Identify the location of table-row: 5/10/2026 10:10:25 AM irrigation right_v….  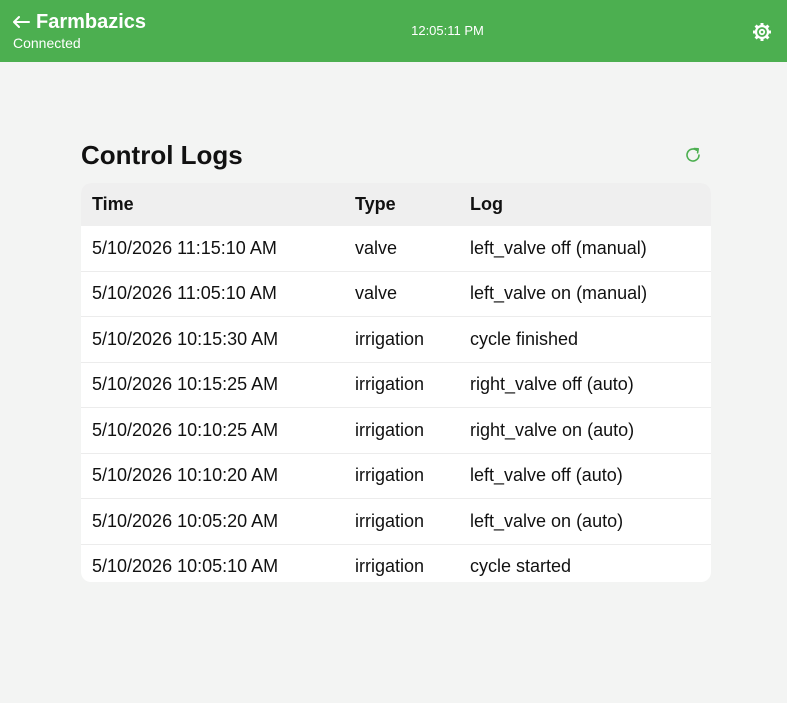
(396, 430).